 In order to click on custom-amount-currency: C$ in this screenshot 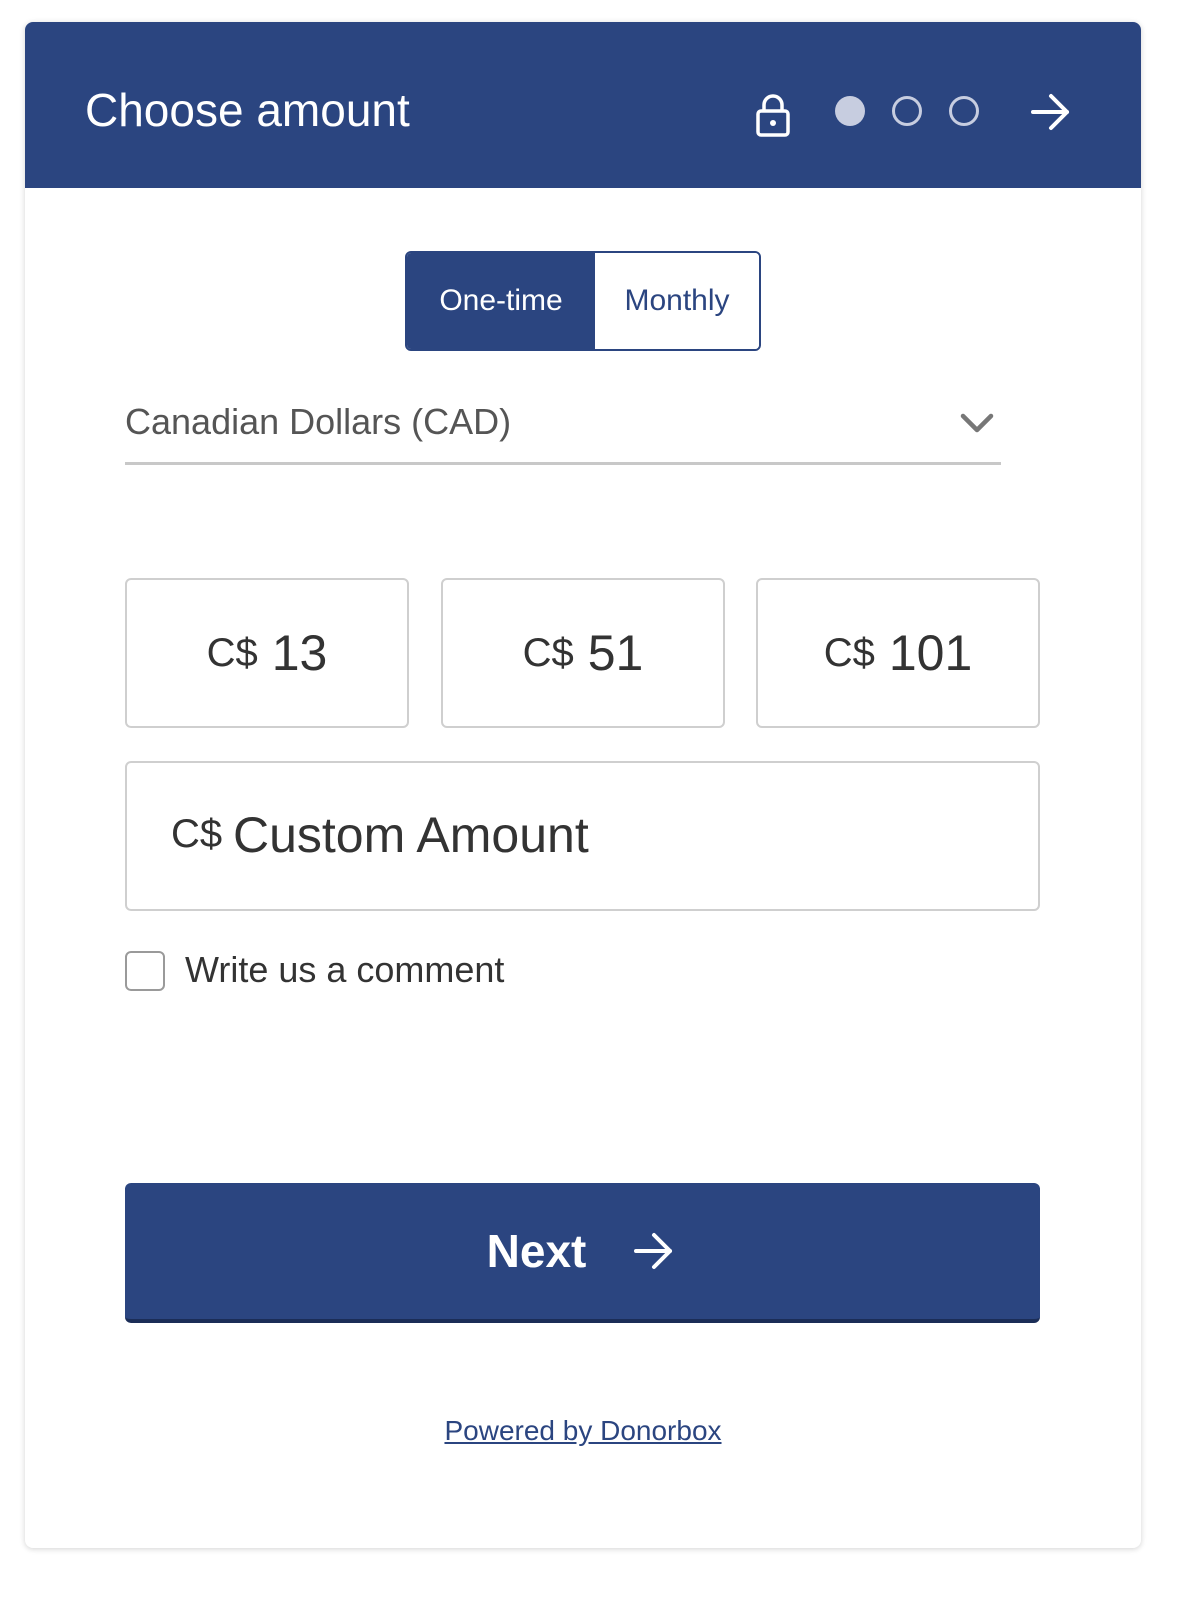, I will do `click(197, 834)`.